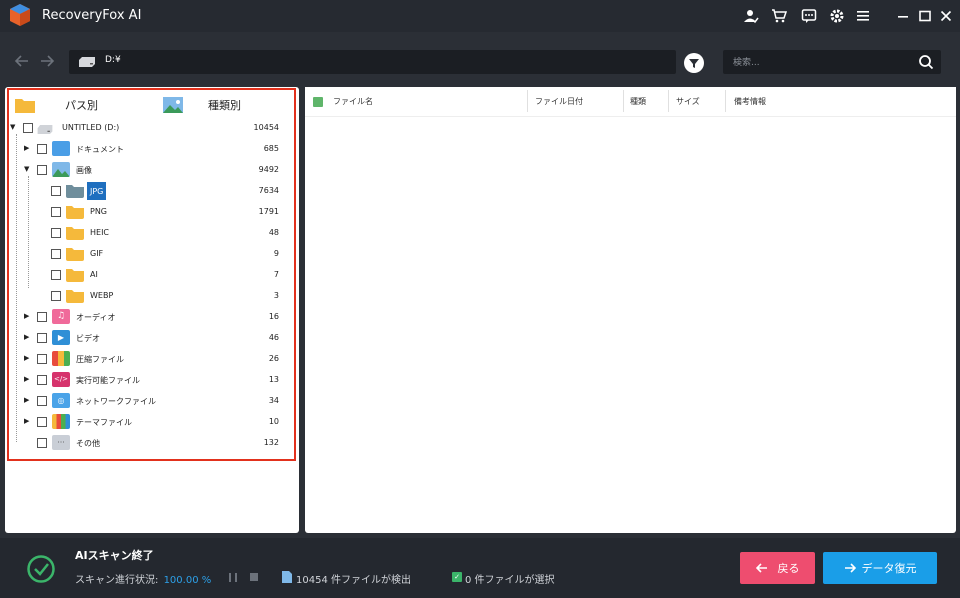 This screenshot has height=598, width=960. What do you see at coordinates (903, 16) in the screenshot?
I see `minimize-icon` at bounding box center [903, 16].